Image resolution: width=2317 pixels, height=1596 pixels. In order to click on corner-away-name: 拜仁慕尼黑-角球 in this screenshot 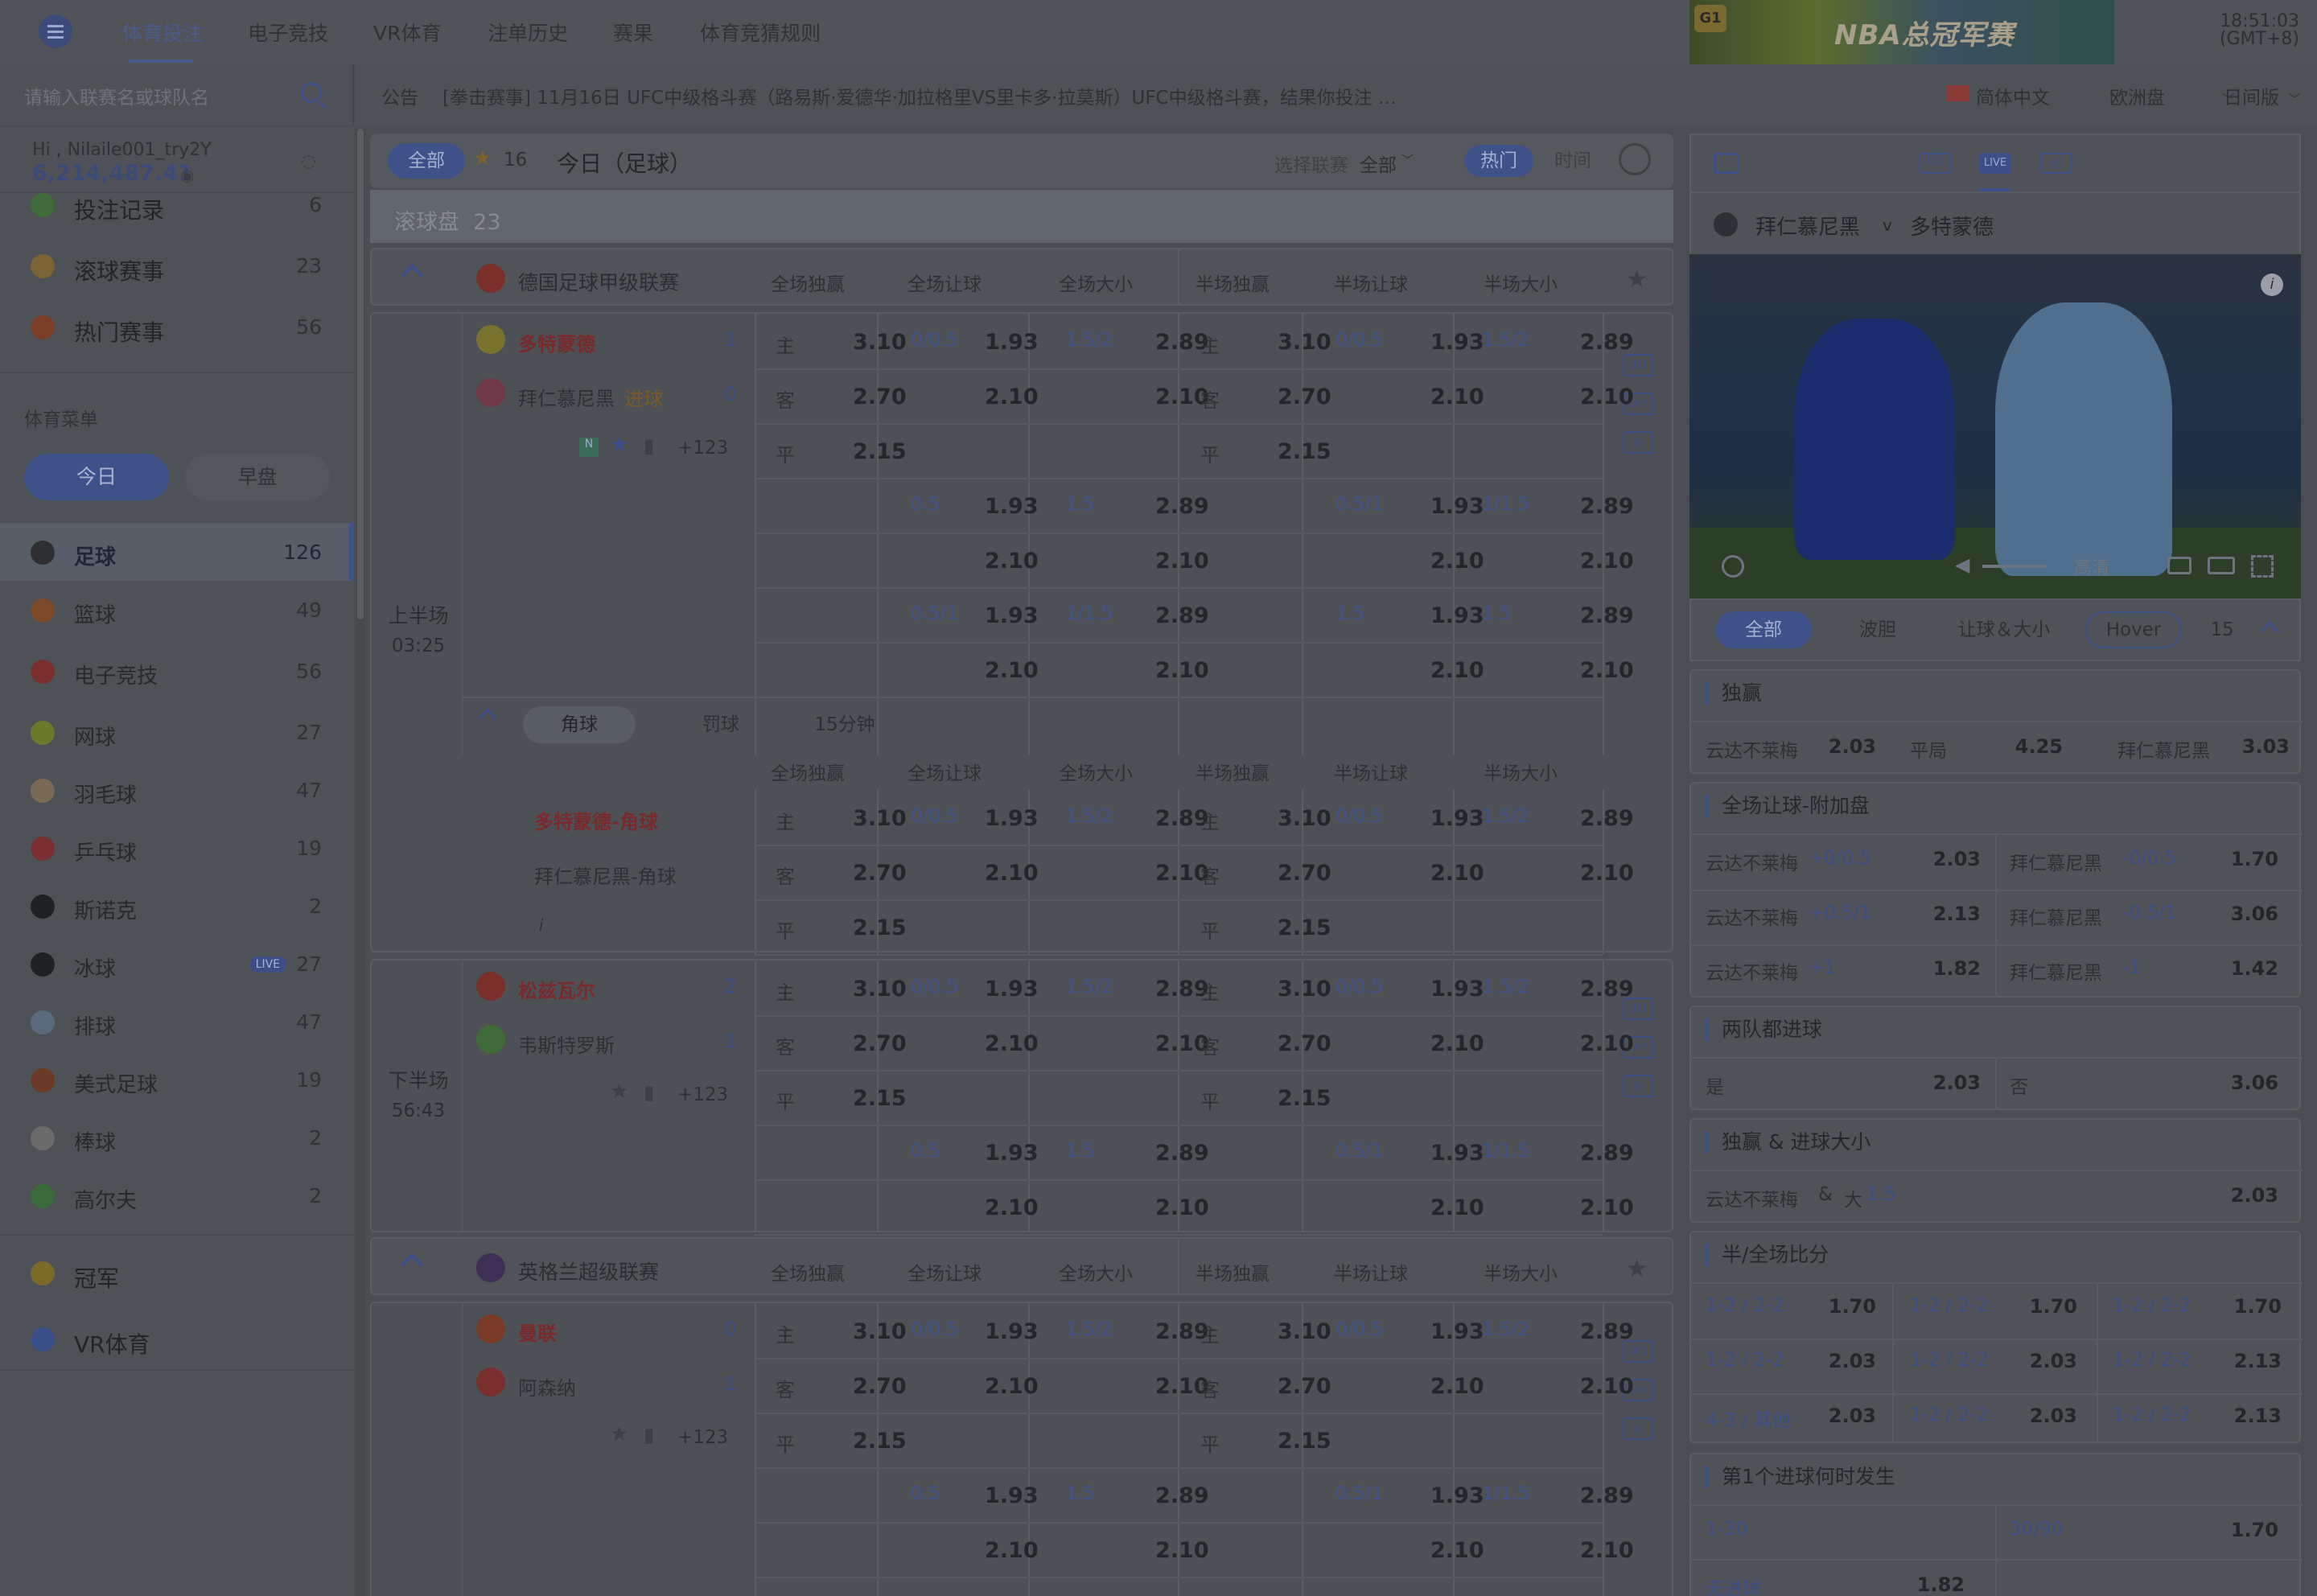, I will do `click(605, 875)`.